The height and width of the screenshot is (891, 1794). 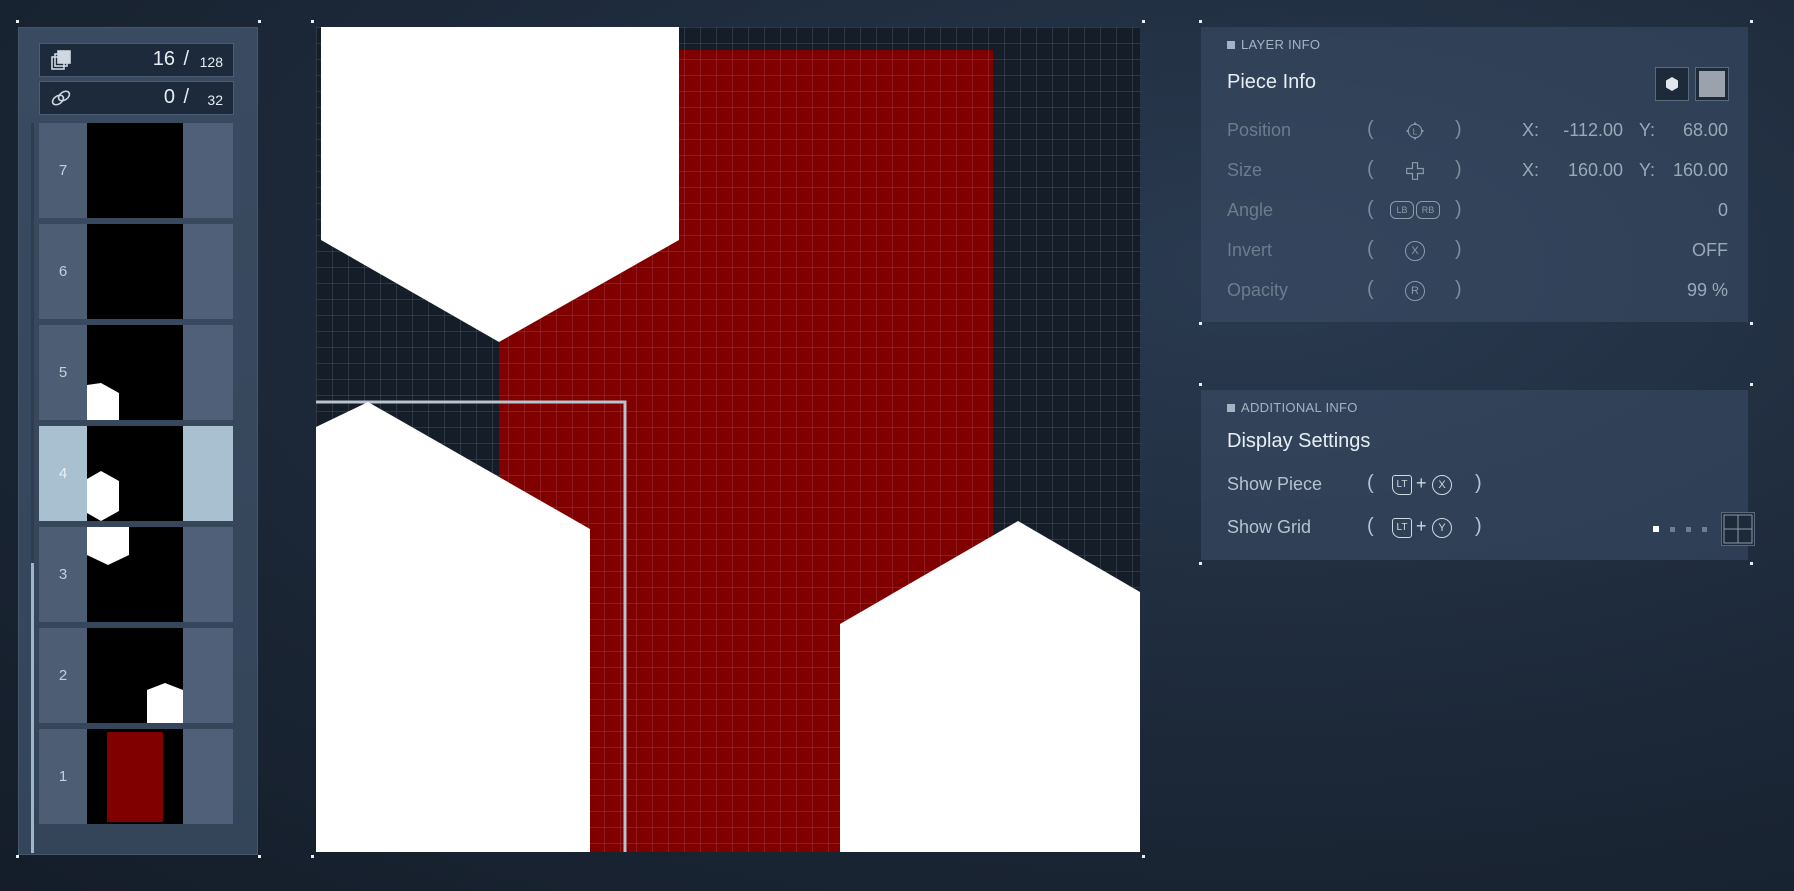 What do you see at coordinates (1442, 528) in the screenshot?
I see `y-button-icon: Y` at bounding box center [1442, 528].